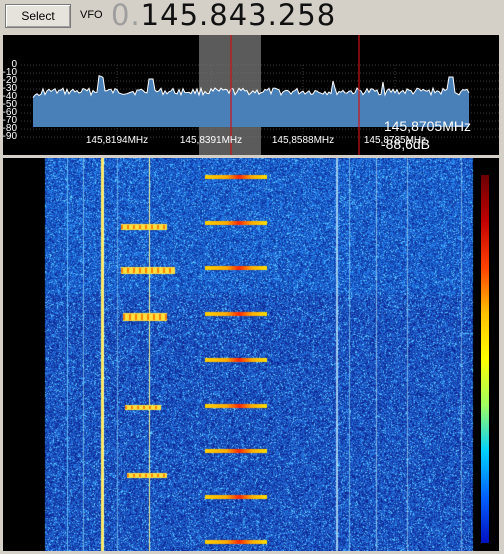  I want to click on cursor-readout-level: -88,6dB, so click(405, 144).